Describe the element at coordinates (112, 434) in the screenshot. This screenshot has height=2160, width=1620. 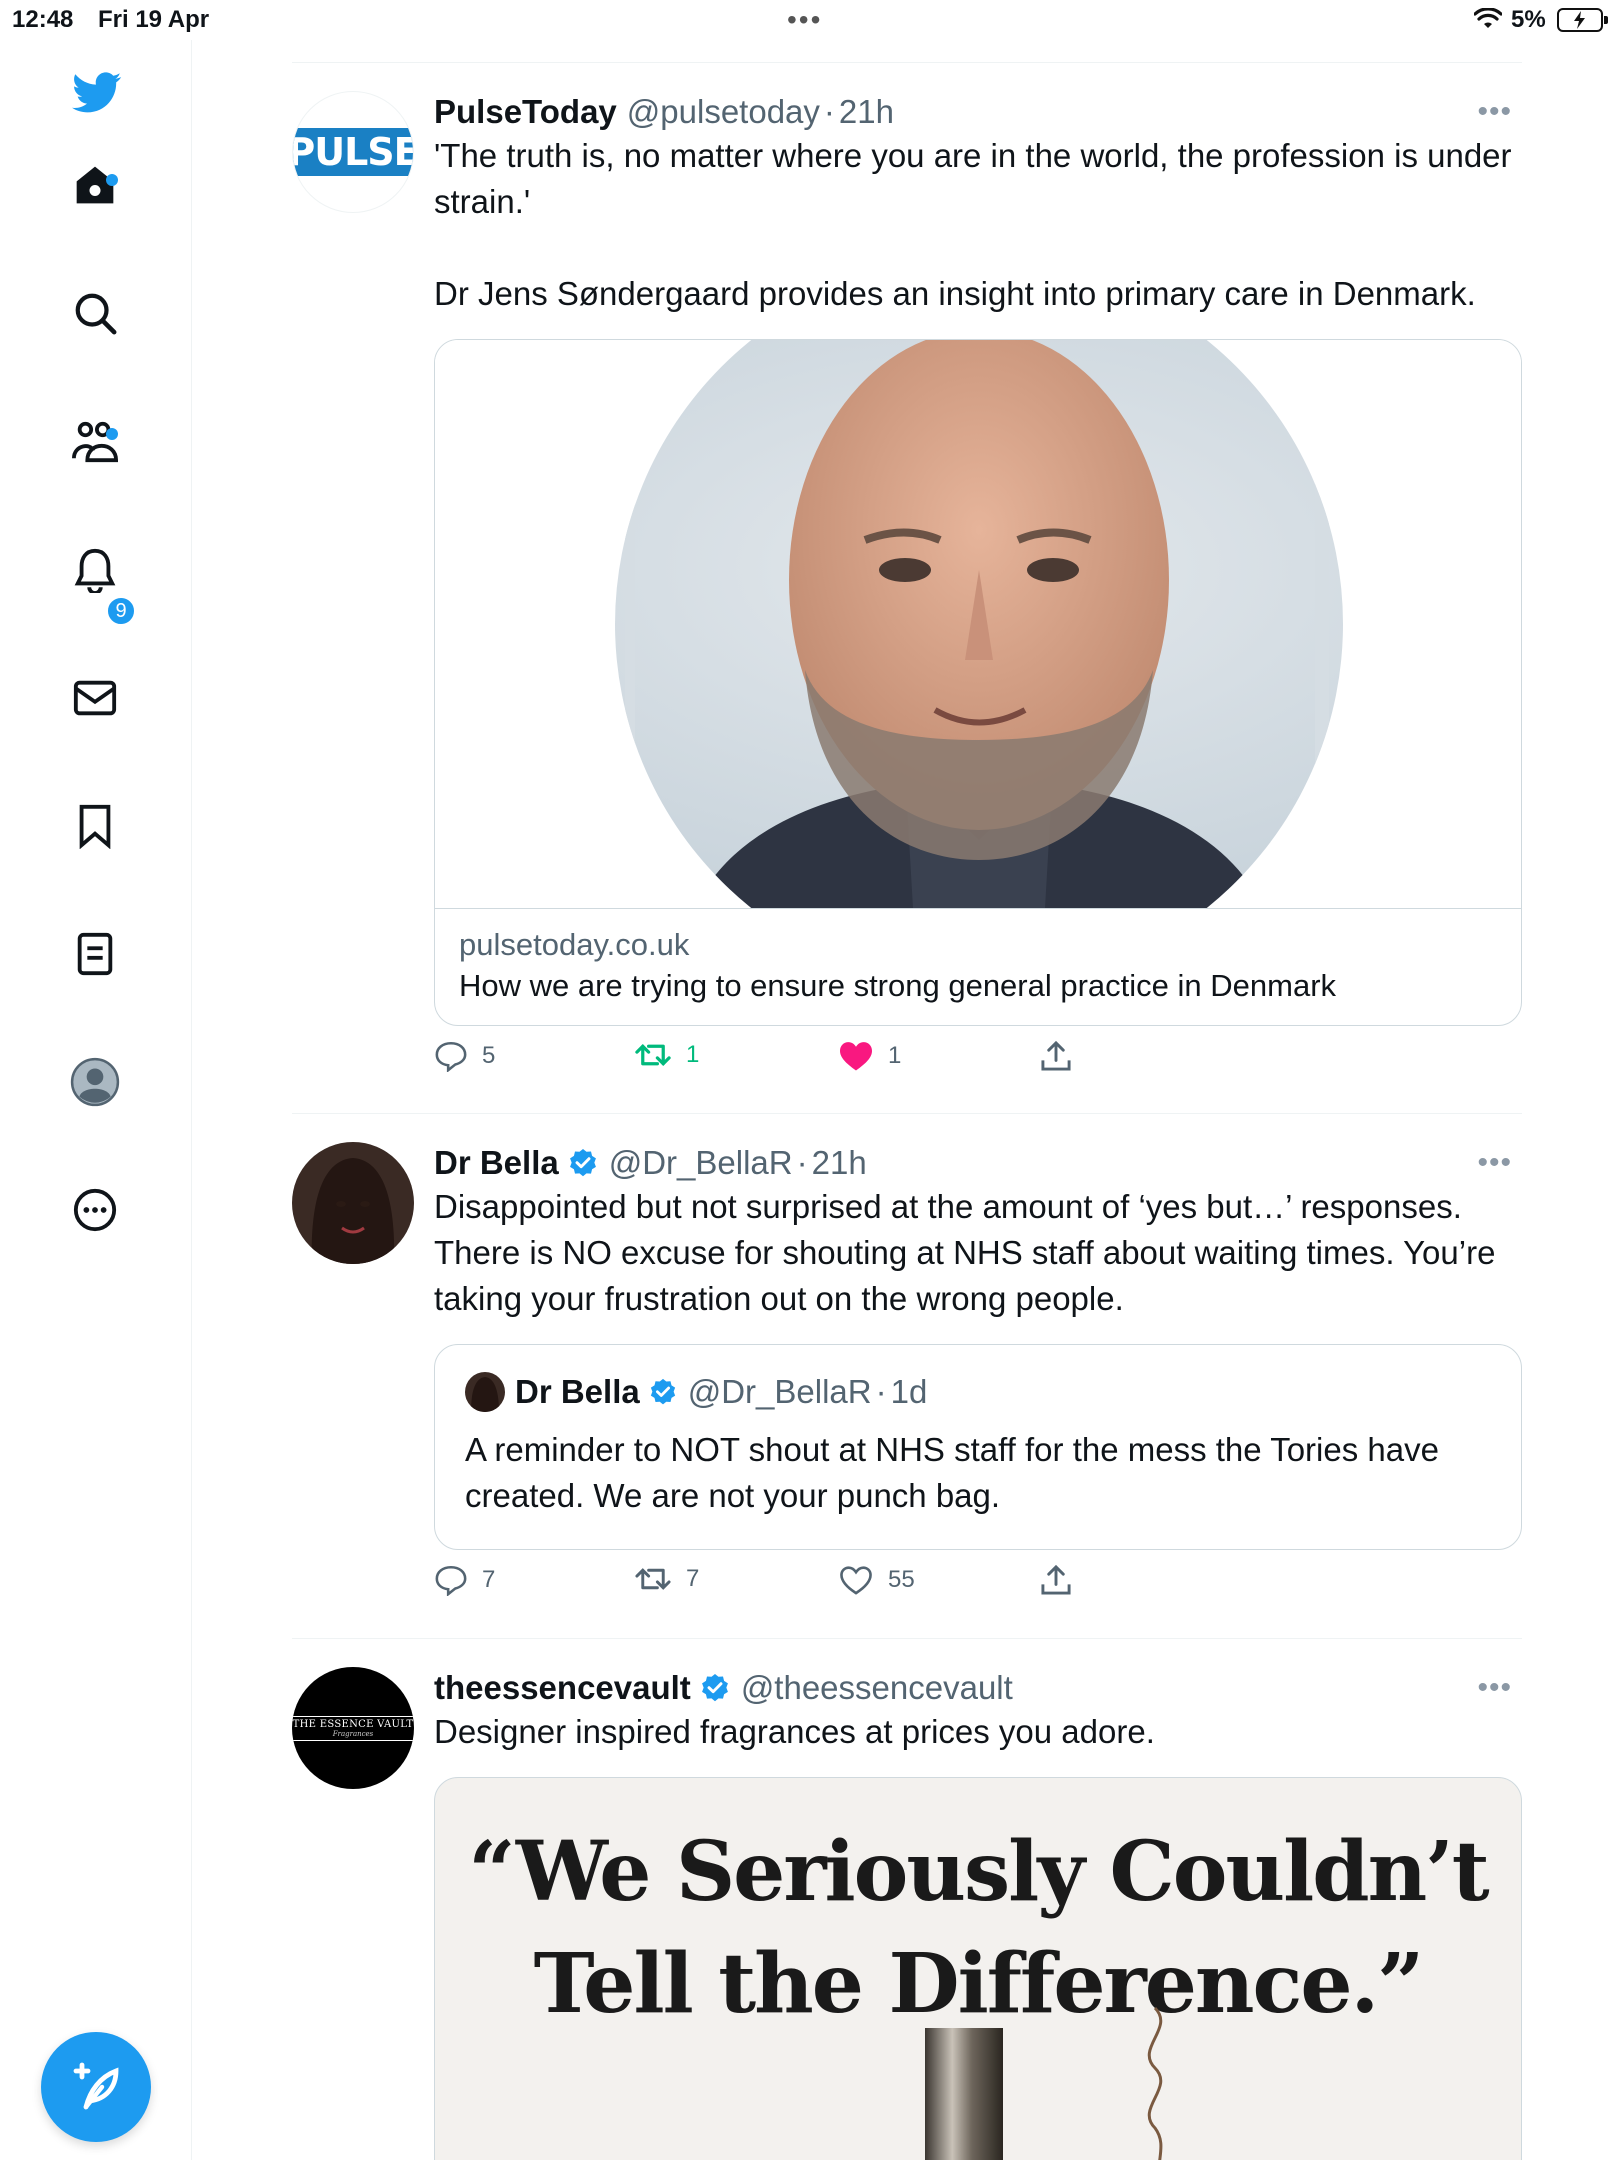
I see `communities-unread-dot` at that location.